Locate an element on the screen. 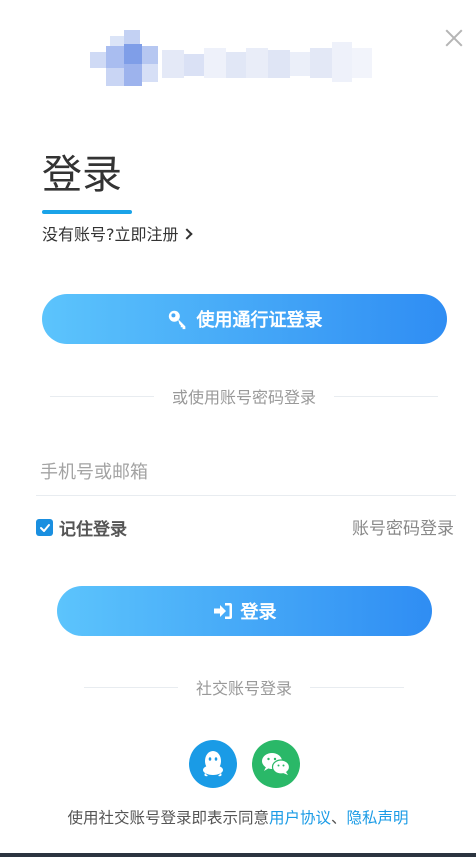 Image resolution: width=476 pixels, height=857 pixels. register-prompt: 没有账号?立即注册 is located at coordinates (117, 235).